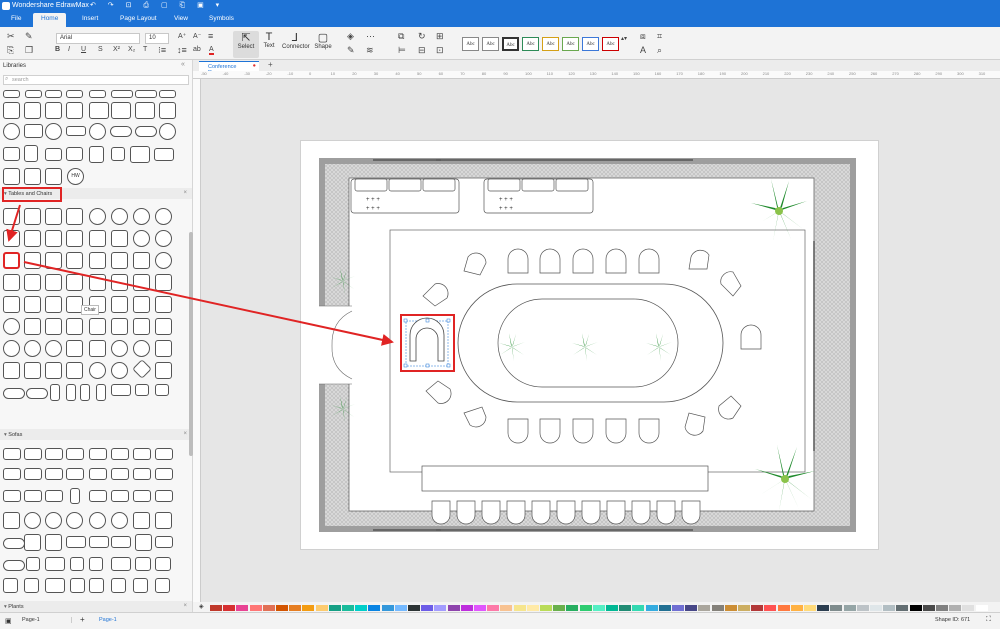 This screenshot has width=1000, height=629. Describe the element at coordinates (185, 434) in the screenshot. I see `close-section-icon: ×` at that location.